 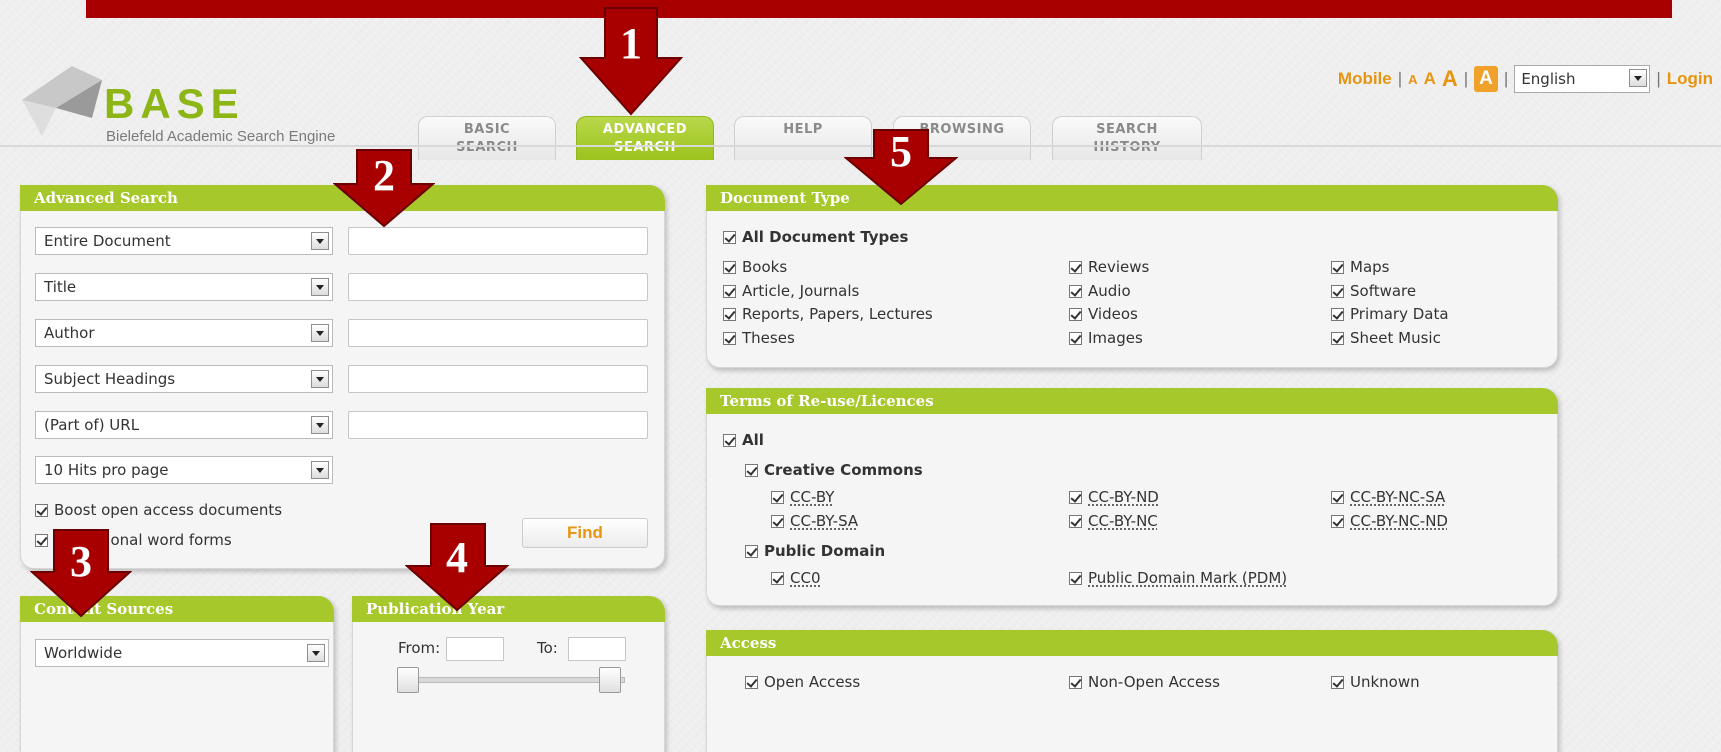 What do you see at coordinates (487, 138) in the screenshot?
I see `tab-basic-search: BASIC SEARCH` at bounding box center [487, 138].